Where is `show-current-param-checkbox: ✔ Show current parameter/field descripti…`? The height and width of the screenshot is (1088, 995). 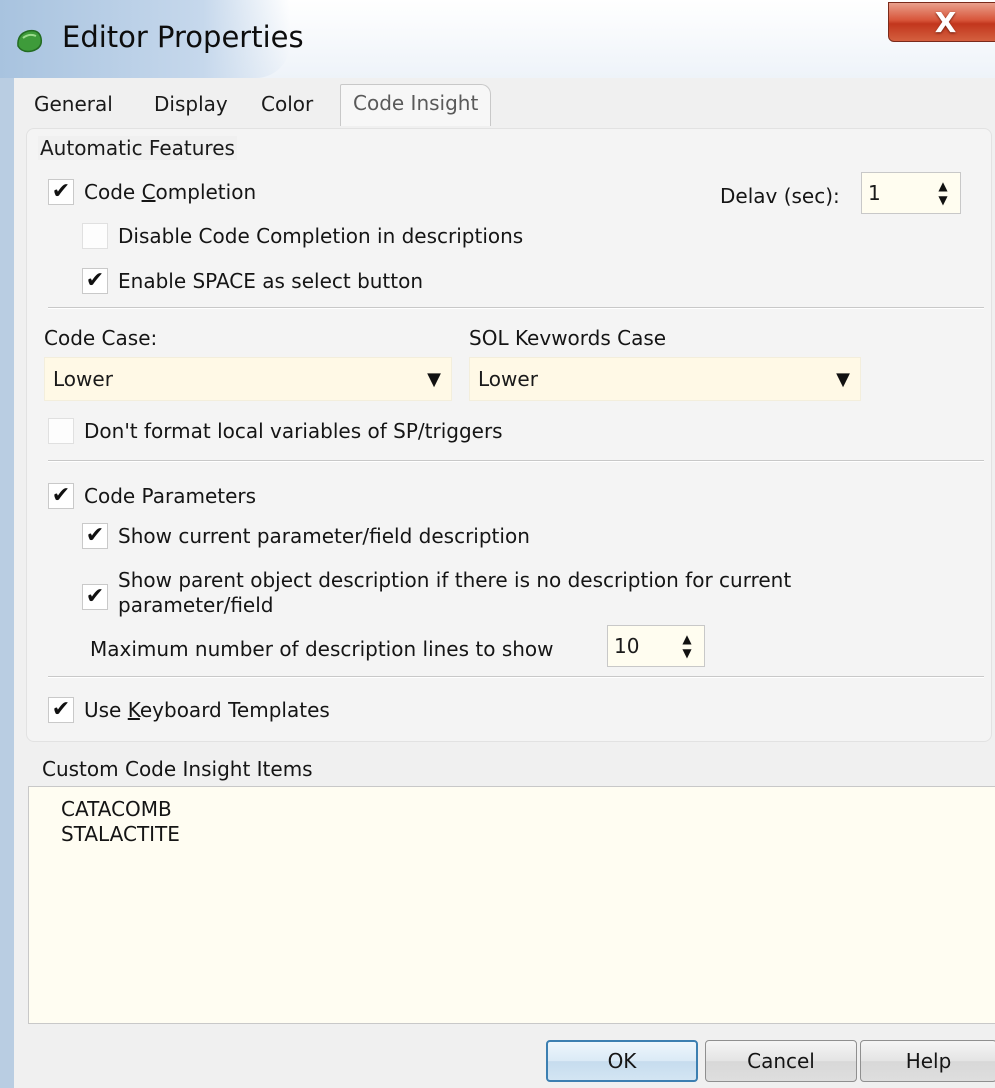 show-current-param-checkbox: ✔ Show current parameter/field descripti… is located at coordinates (306, 536).